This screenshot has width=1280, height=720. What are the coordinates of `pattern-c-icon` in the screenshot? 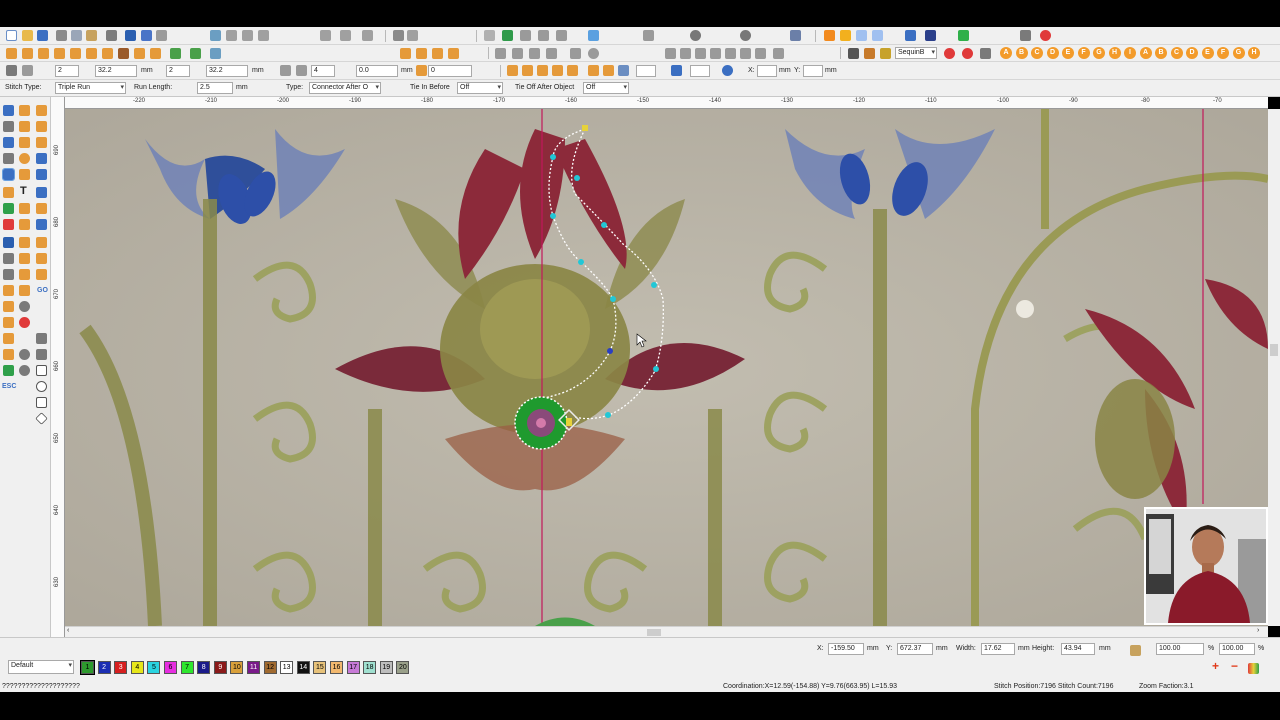 It's located at (43, 53).